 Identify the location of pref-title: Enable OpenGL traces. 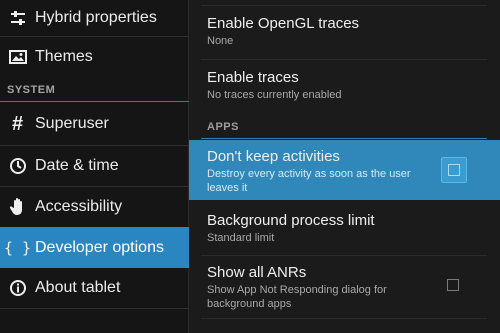
(283, 23).